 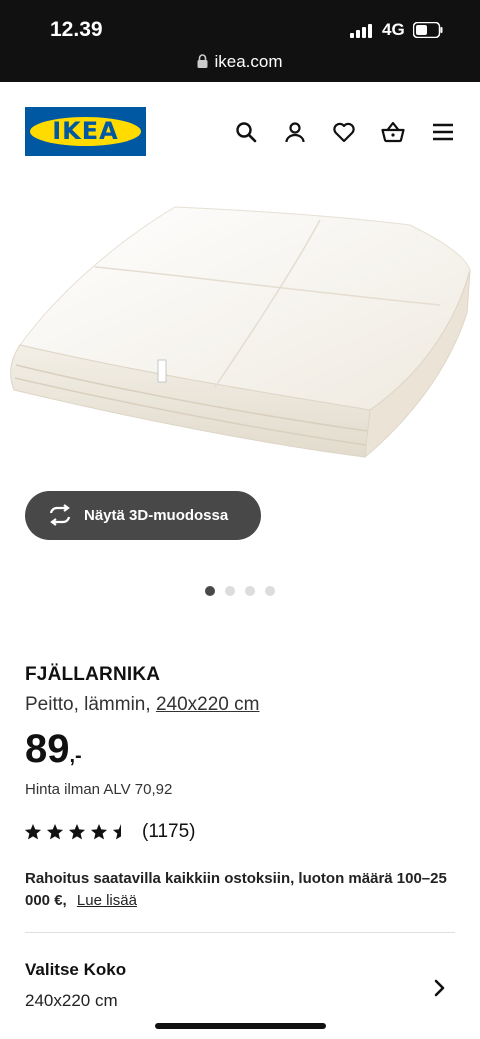 I want to click on signal-icon, so click(x=363, y=30).